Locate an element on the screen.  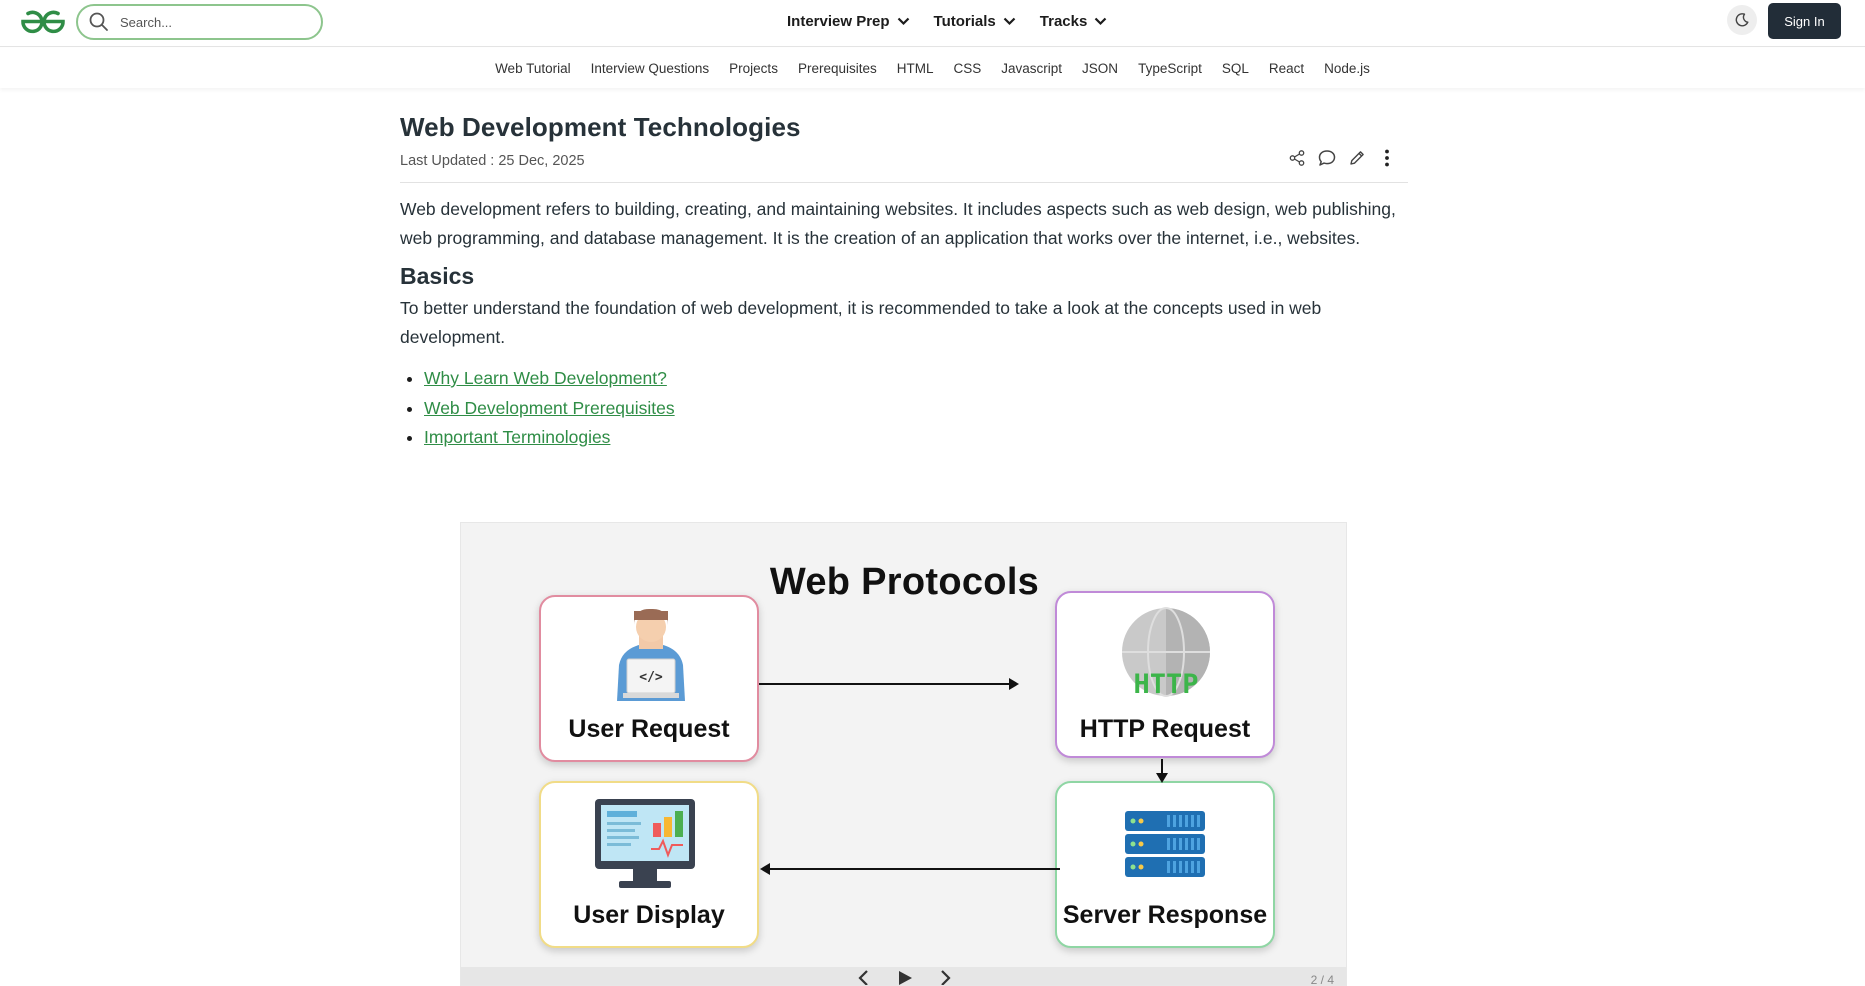
search-box is located at coordinates (199, 22).